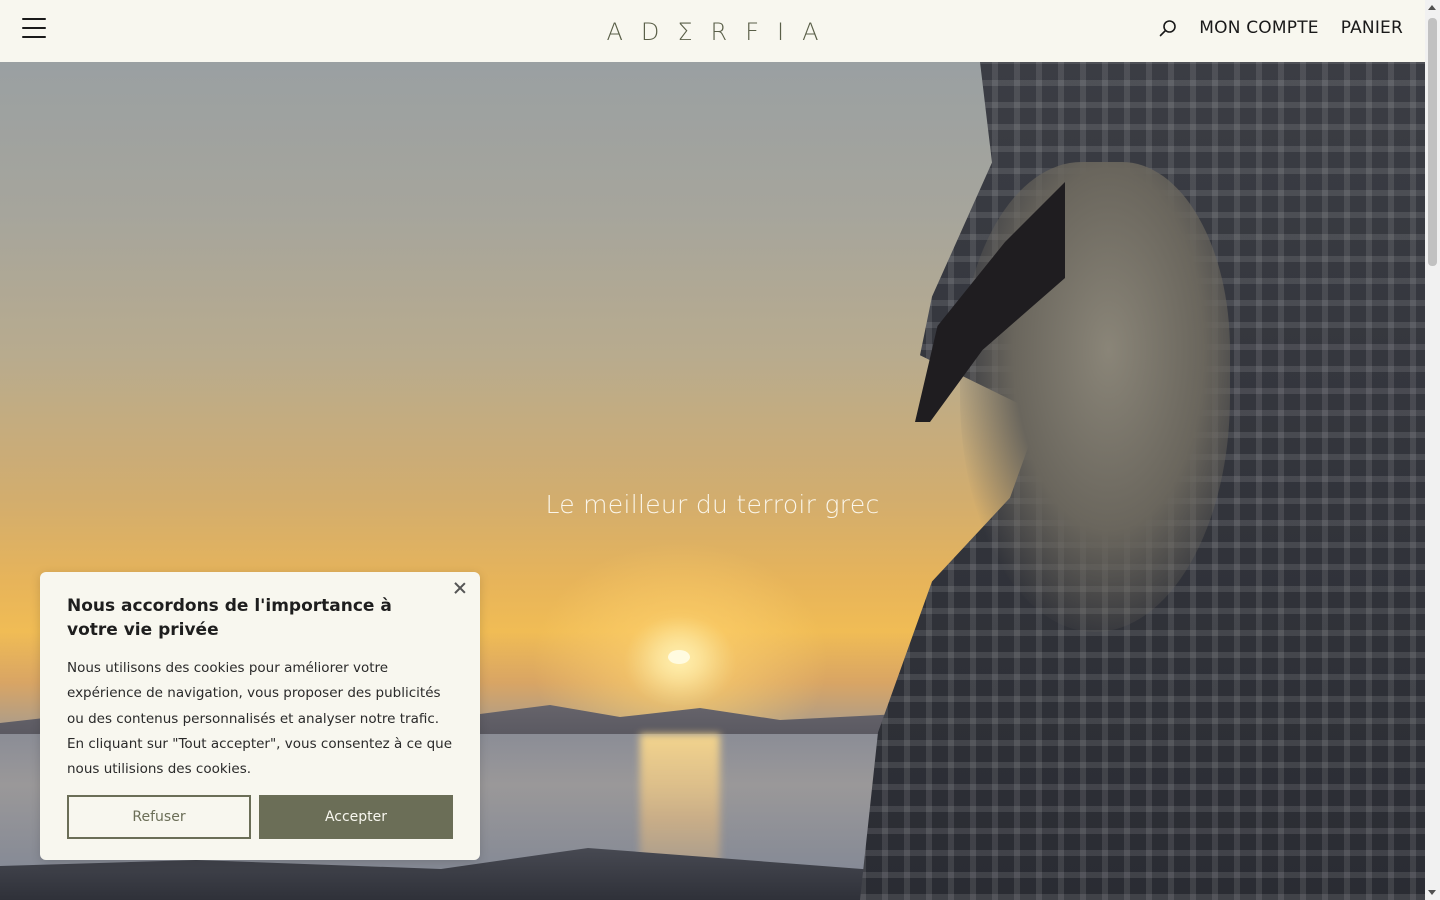 Image resolution: width=1440 pixels, height=900 pixels. What do you see at coordinates (356, 817) in the screenshot?
I see `accept-button: Accepter` at bounding box center [356, 817].